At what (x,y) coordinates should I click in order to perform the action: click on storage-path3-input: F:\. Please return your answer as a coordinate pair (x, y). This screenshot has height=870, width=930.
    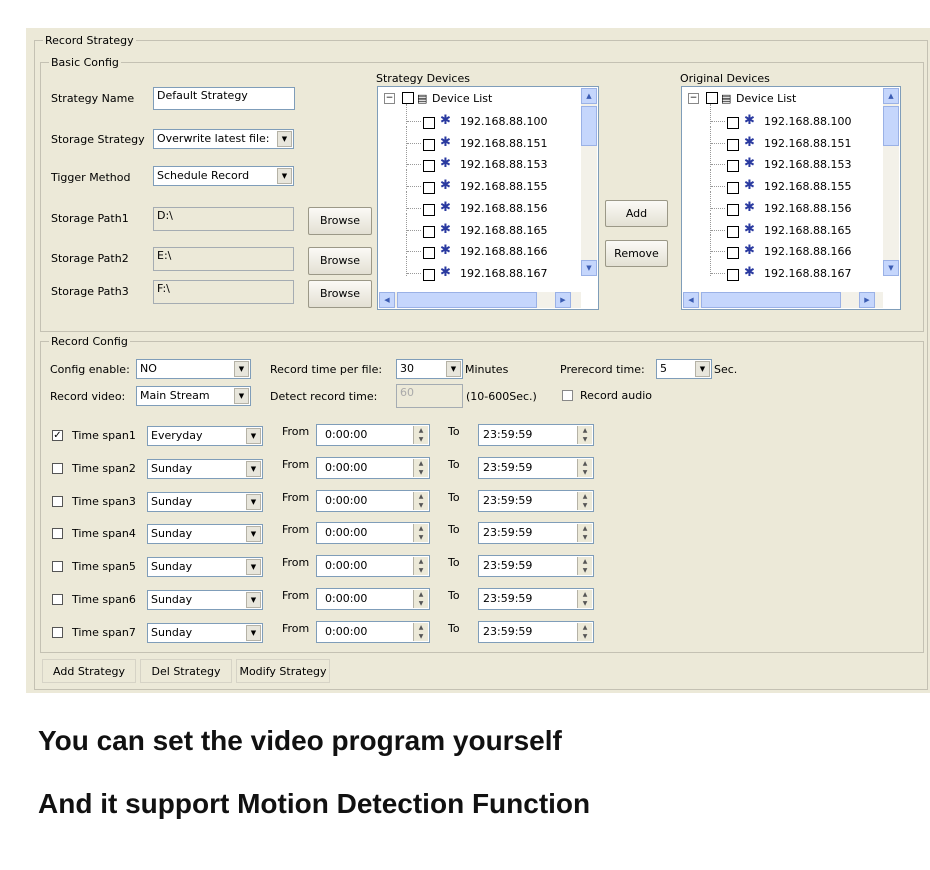
    Looking at the image, I should click on (223, 292).